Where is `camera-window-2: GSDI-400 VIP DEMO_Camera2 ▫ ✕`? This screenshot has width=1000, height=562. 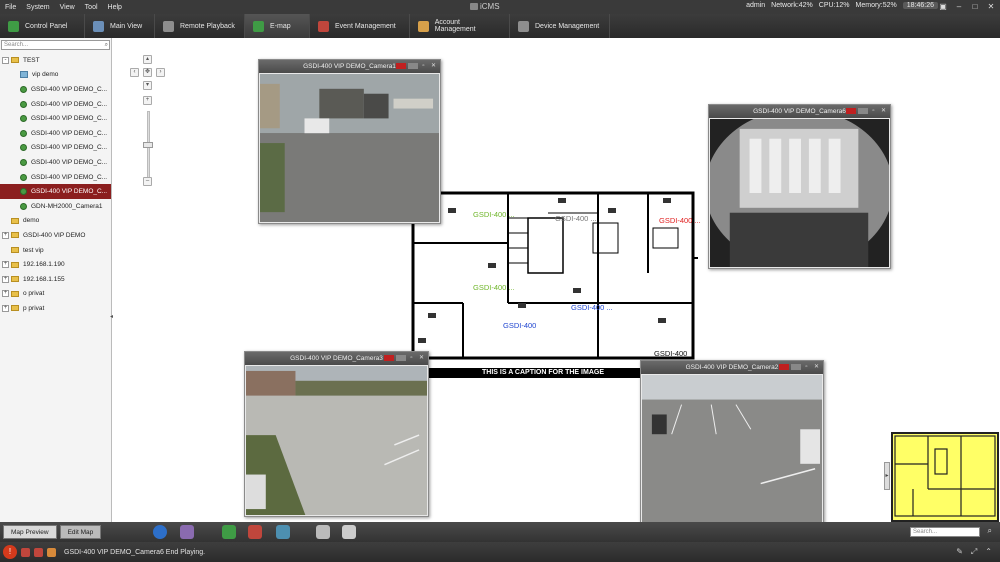
camera-window-2: GSDI-400 VIP DEMO_Camera2 ▫ ✕ is located at coordinates (732, 443).